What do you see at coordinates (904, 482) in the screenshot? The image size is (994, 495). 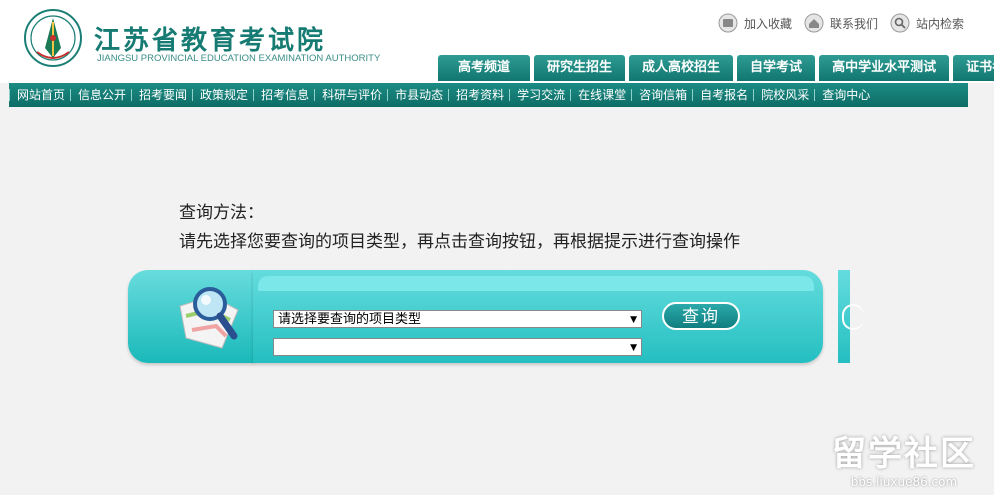 I see `watermark-url: bbs.liuxue86.com` at bounding box center [904, 482].